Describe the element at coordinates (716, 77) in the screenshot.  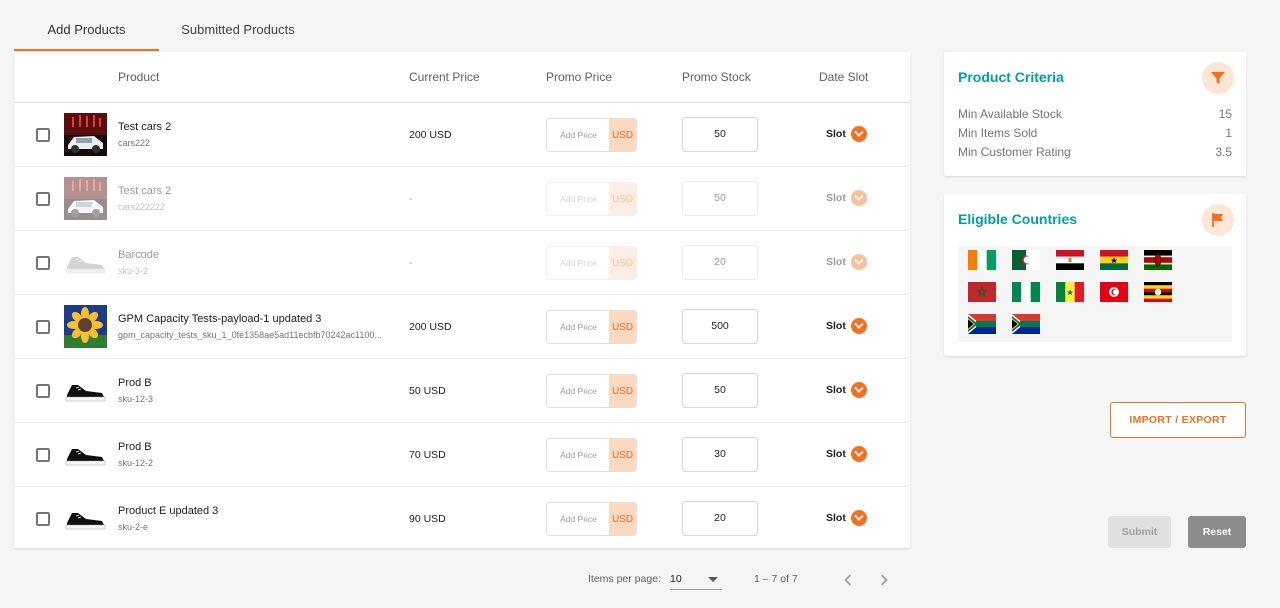
I see `header-promo-stock: Promo Stock` at that location.